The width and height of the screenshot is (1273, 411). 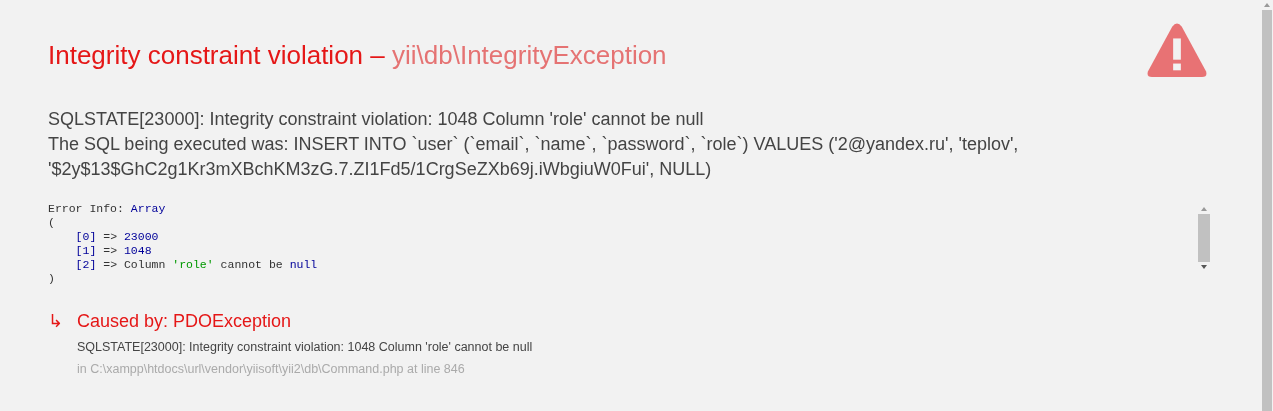 What do you see at coordinates (271, 369) in the screenshot?
I see `file-location: in C:\xampp\htdocs\url\vendor\yiisoft\yii2\db\Command.php at line 846` at bounding box center [271, 369].